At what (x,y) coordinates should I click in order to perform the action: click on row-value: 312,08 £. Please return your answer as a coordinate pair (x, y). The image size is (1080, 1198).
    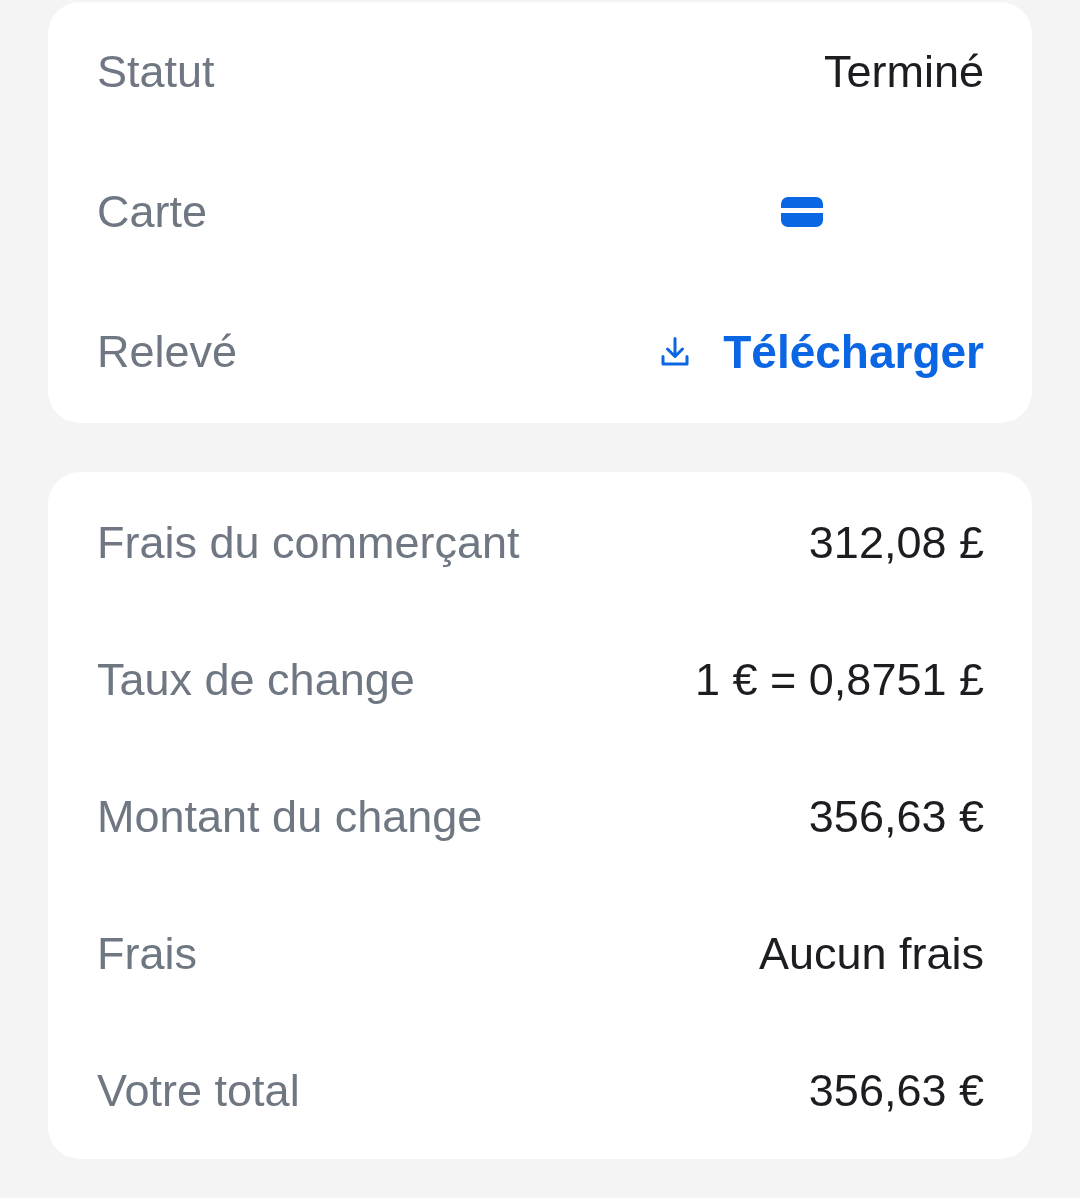
    Looking at the image, I should click on (896, 542).